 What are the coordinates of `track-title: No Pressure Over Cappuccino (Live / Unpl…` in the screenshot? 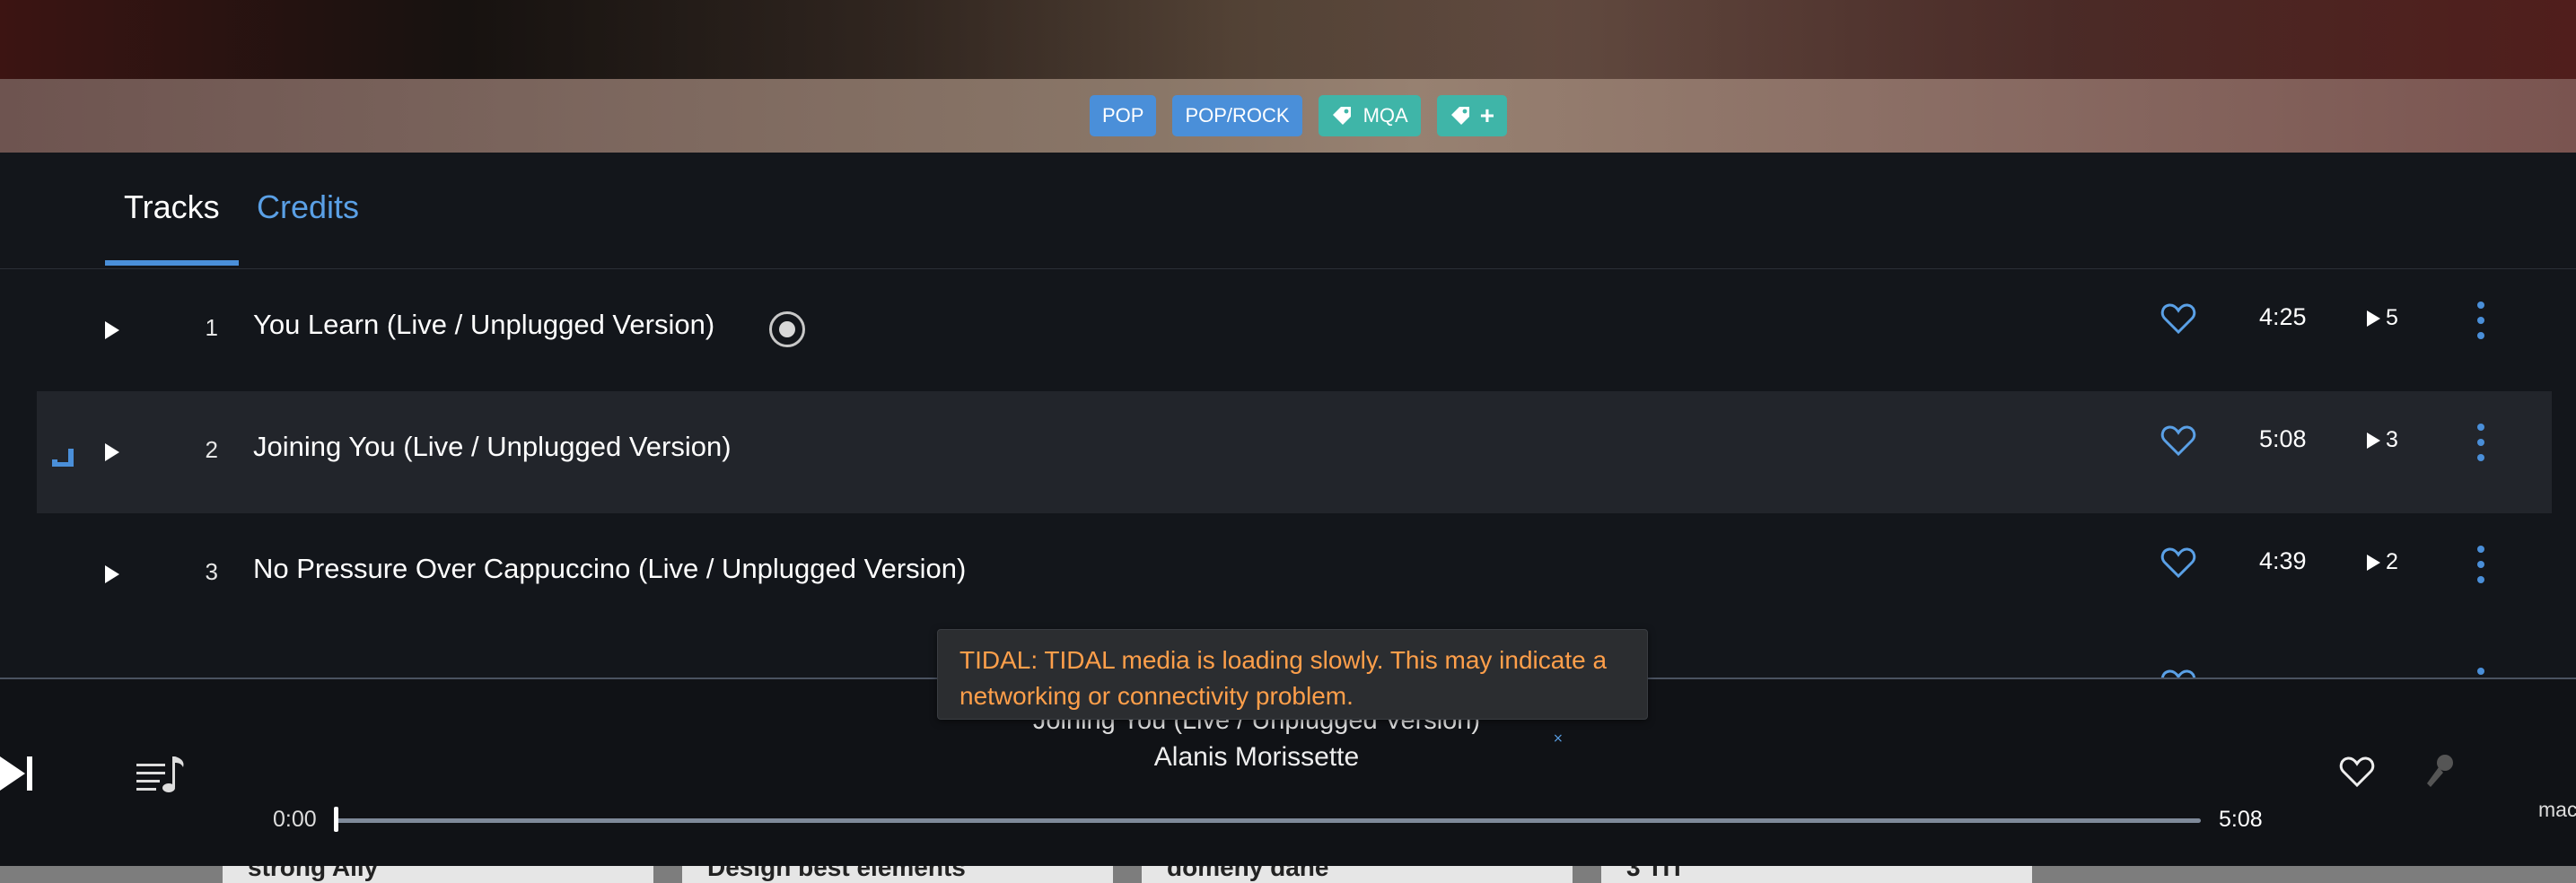 It's located at (609, 569).